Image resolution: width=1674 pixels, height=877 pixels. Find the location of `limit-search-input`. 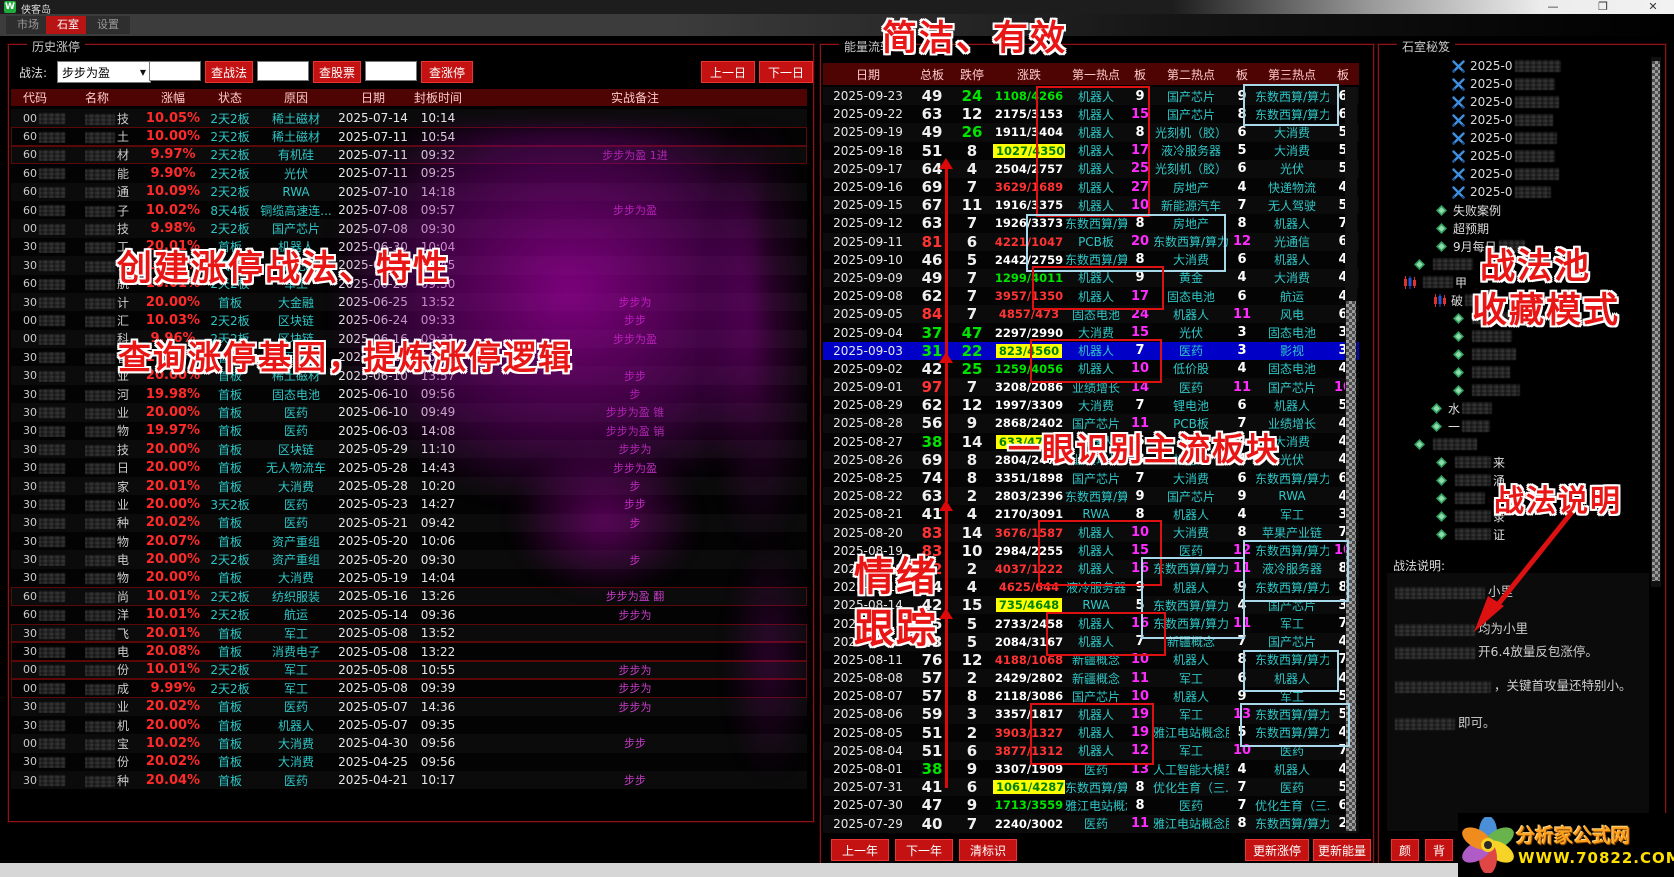

limit-search-input is located at coordinates (391, 71).